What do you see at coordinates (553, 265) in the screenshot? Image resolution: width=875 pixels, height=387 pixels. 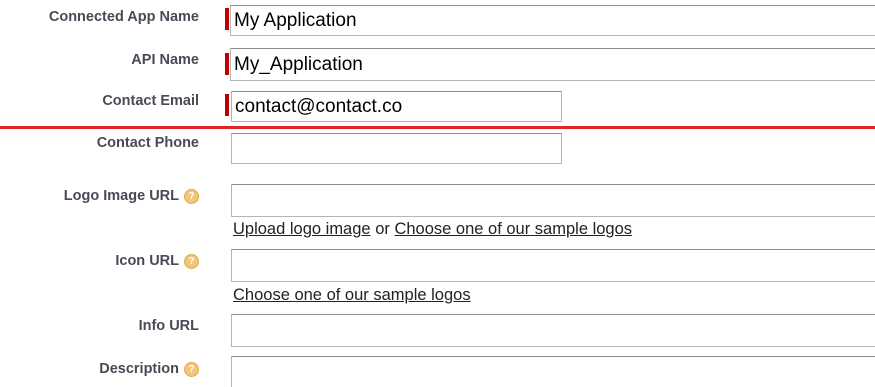 I see `icon-url-input` at bounding box center [553, 265].